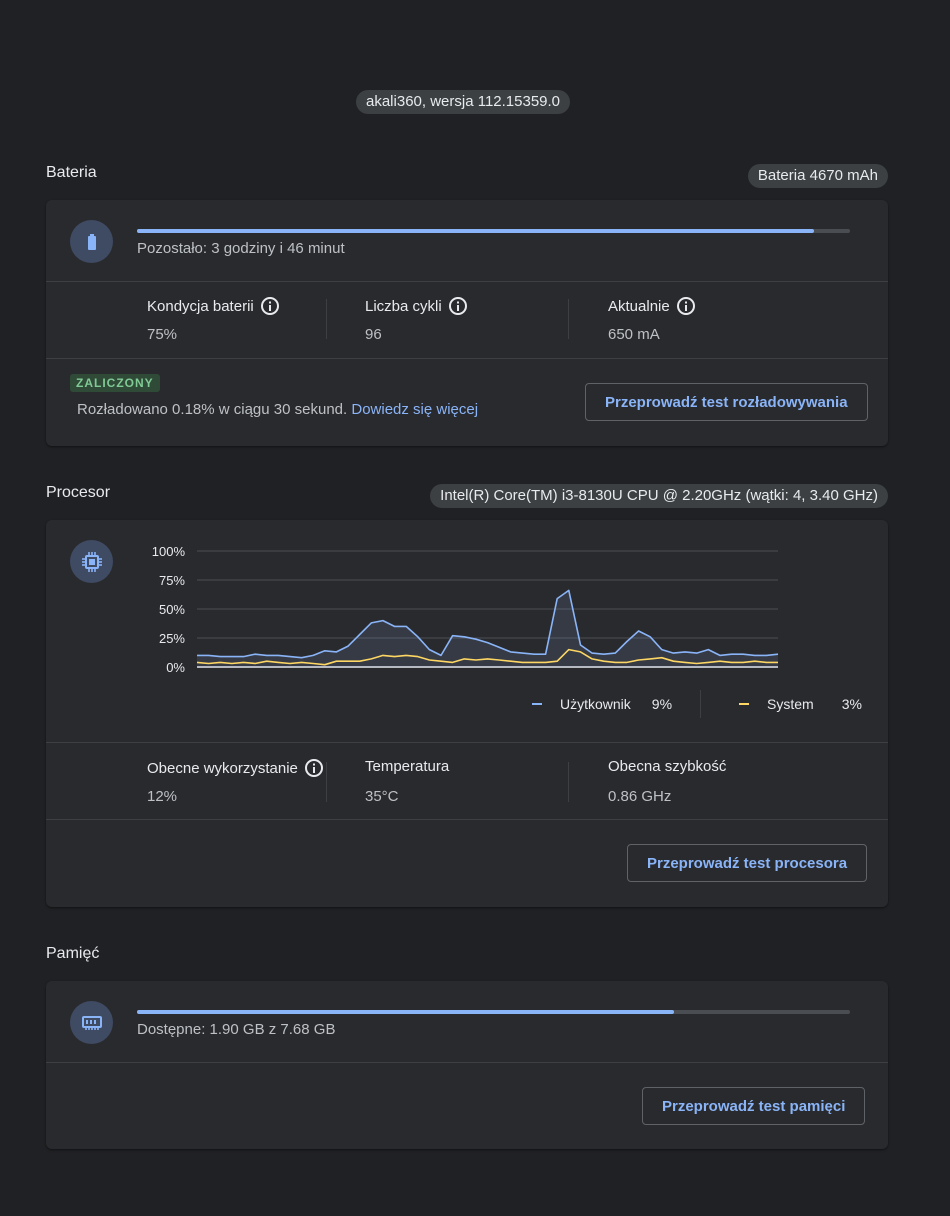  I want to click on battery-progress-bar, so click(493, 231).